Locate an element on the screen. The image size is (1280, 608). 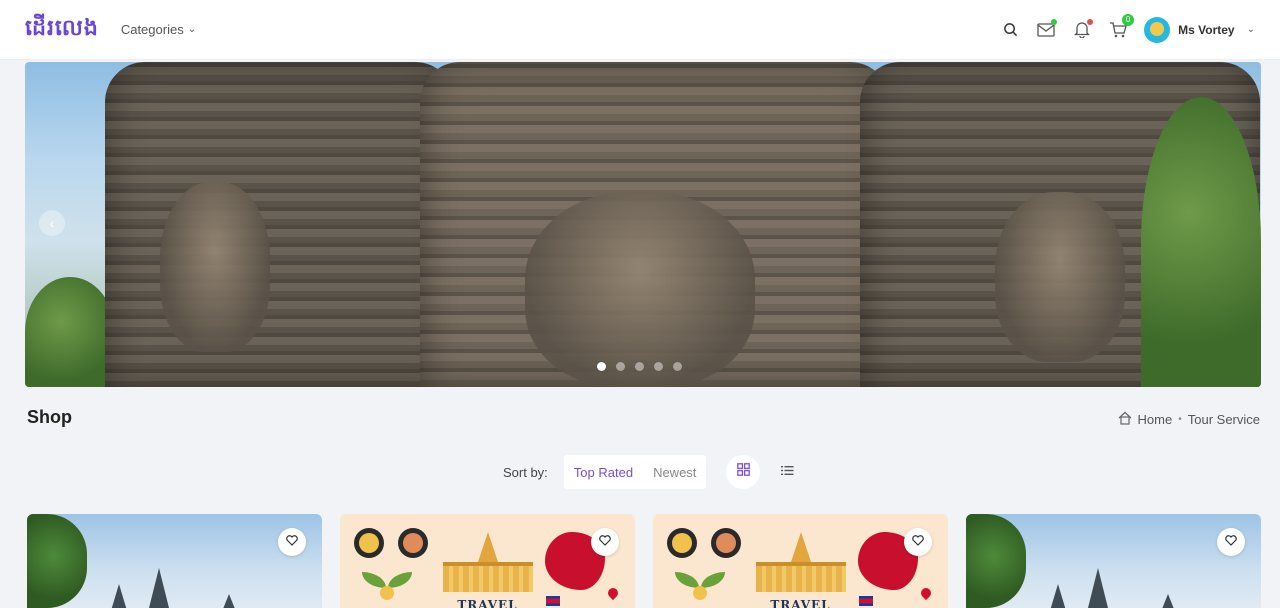
mail-notification-dot is located at coordinates (1054, 21).